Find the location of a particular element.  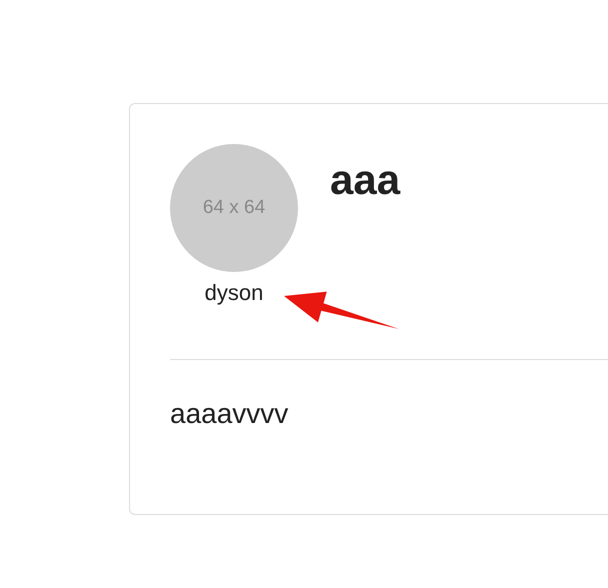

card-title: aaa is located at coordinates (365, 180).